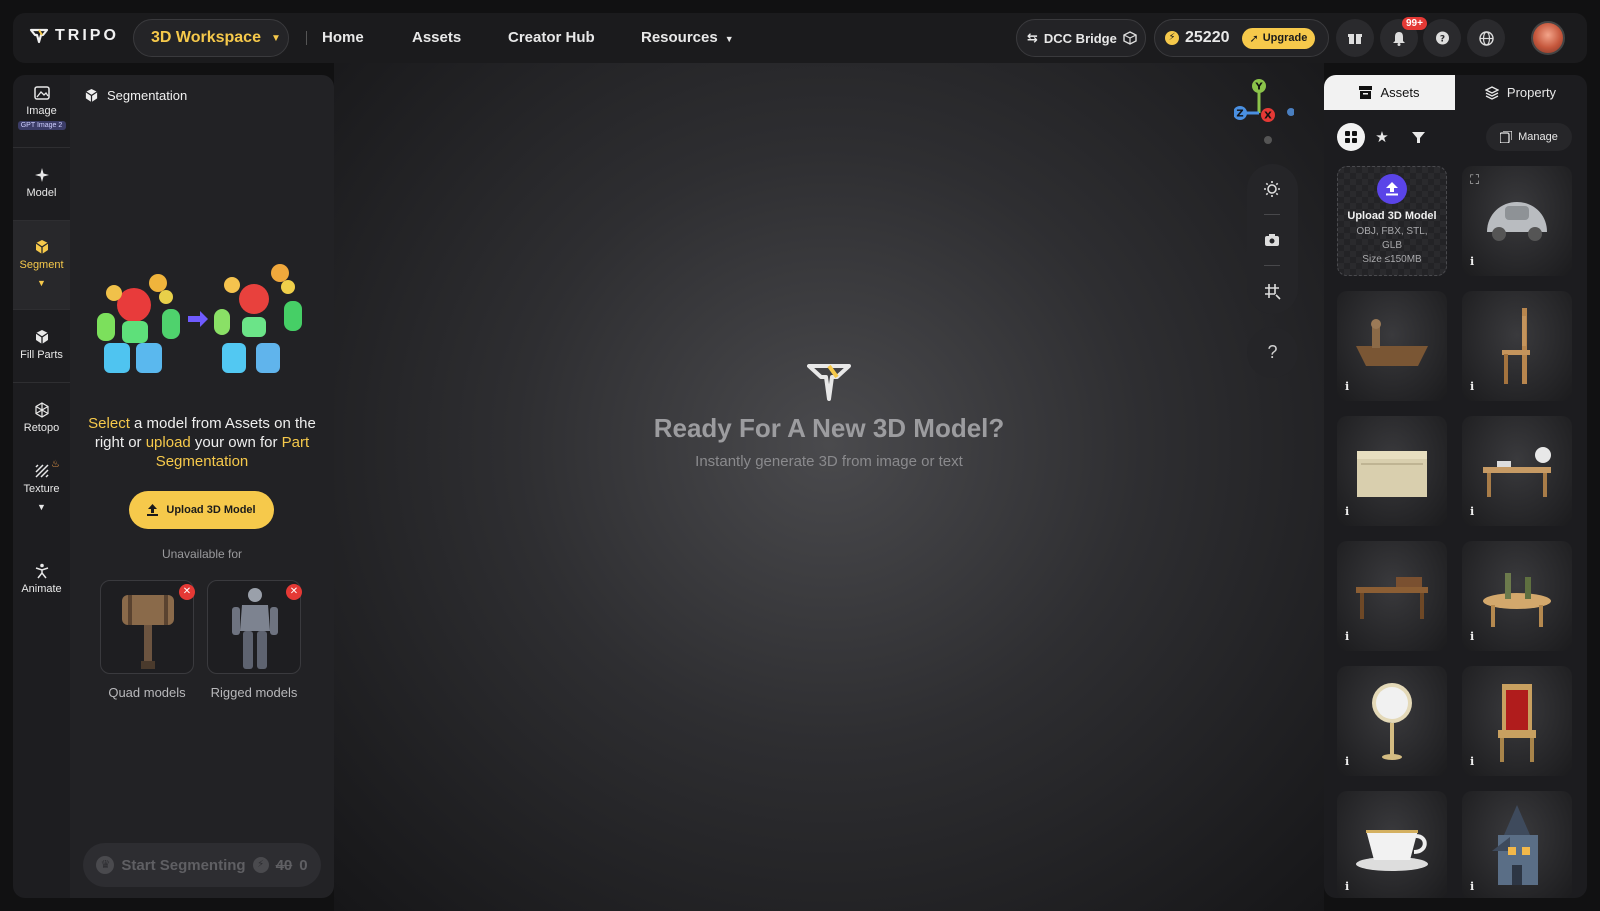 This screenshot has height=911, width=1600. I want to click on nav-assets: Assets, so click(436, 37).